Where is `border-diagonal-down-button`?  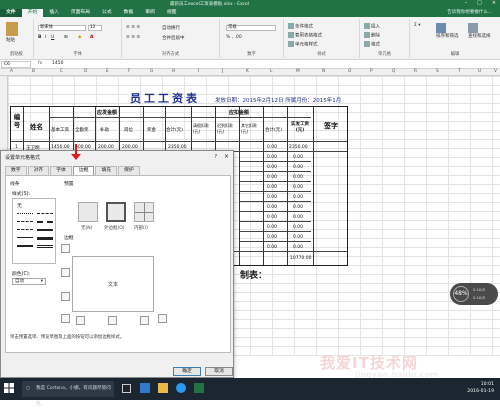
border-diagonal-down-button is located at coordinates (162, 318).